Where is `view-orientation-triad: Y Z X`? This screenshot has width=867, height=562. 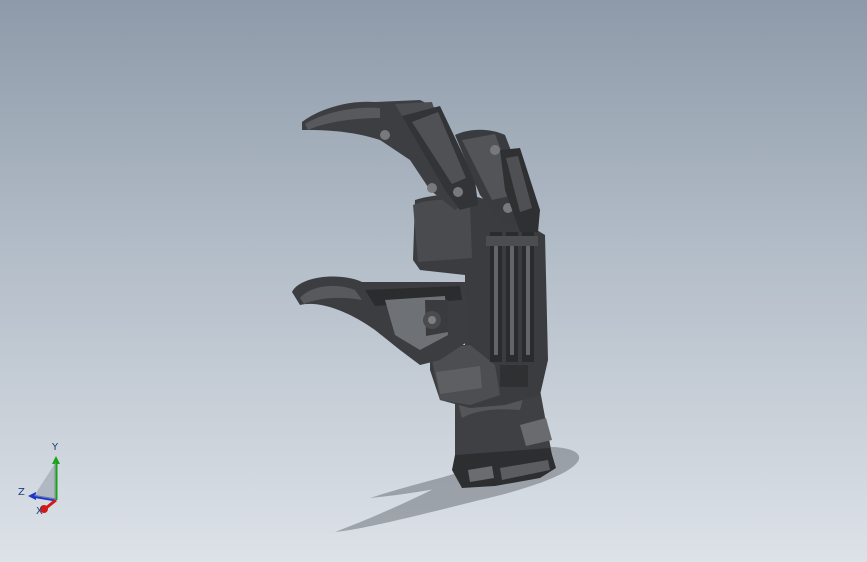
view-orientation-triad: Y Z X is located at coordinates (49, 480).